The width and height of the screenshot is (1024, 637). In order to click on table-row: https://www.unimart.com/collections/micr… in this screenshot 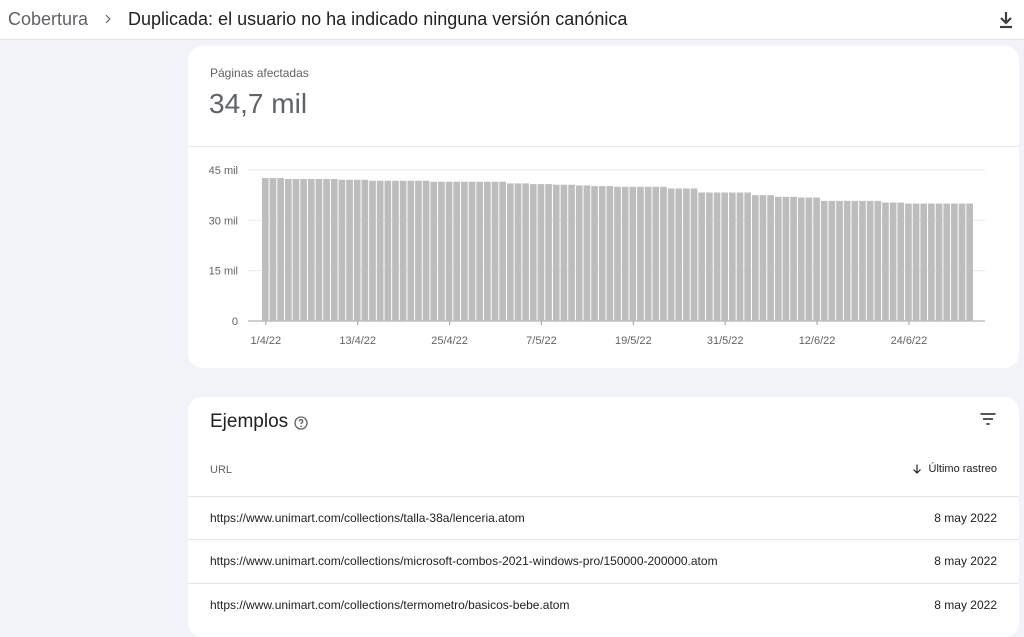, I will do `click(603, 560)`.